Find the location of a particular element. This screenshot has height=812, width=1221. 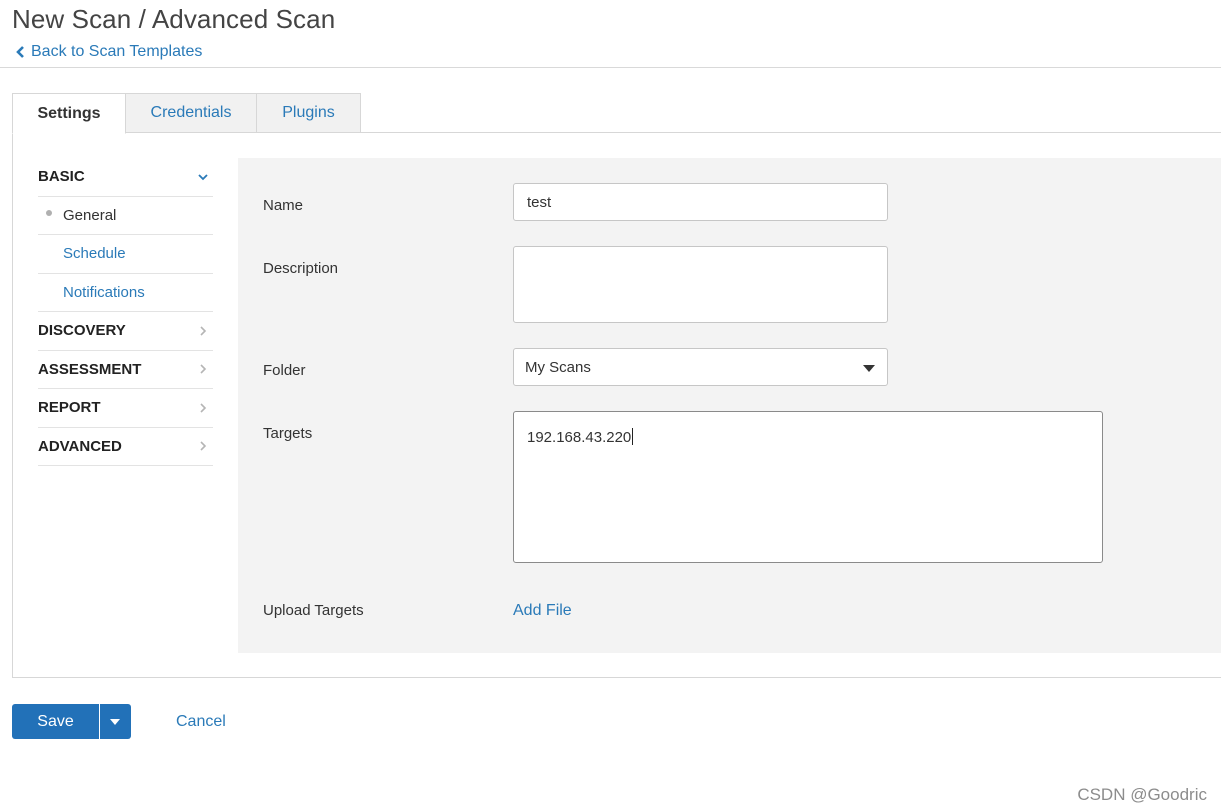

chevron-down-icon is located at coordinates (203, 177).